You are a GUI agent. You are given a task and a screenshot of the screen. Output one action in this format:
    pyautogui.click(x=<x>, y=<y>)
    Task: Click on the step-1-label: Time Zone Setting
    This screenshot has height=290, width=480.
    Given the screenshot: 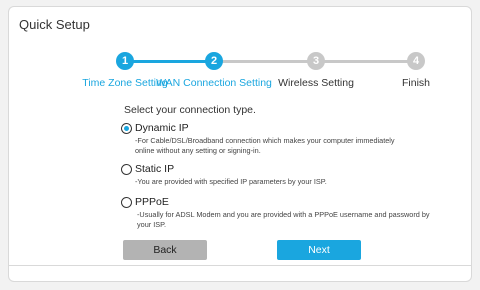 What is the action you would take?
    pyautogui.click(x=125, y=83)
    